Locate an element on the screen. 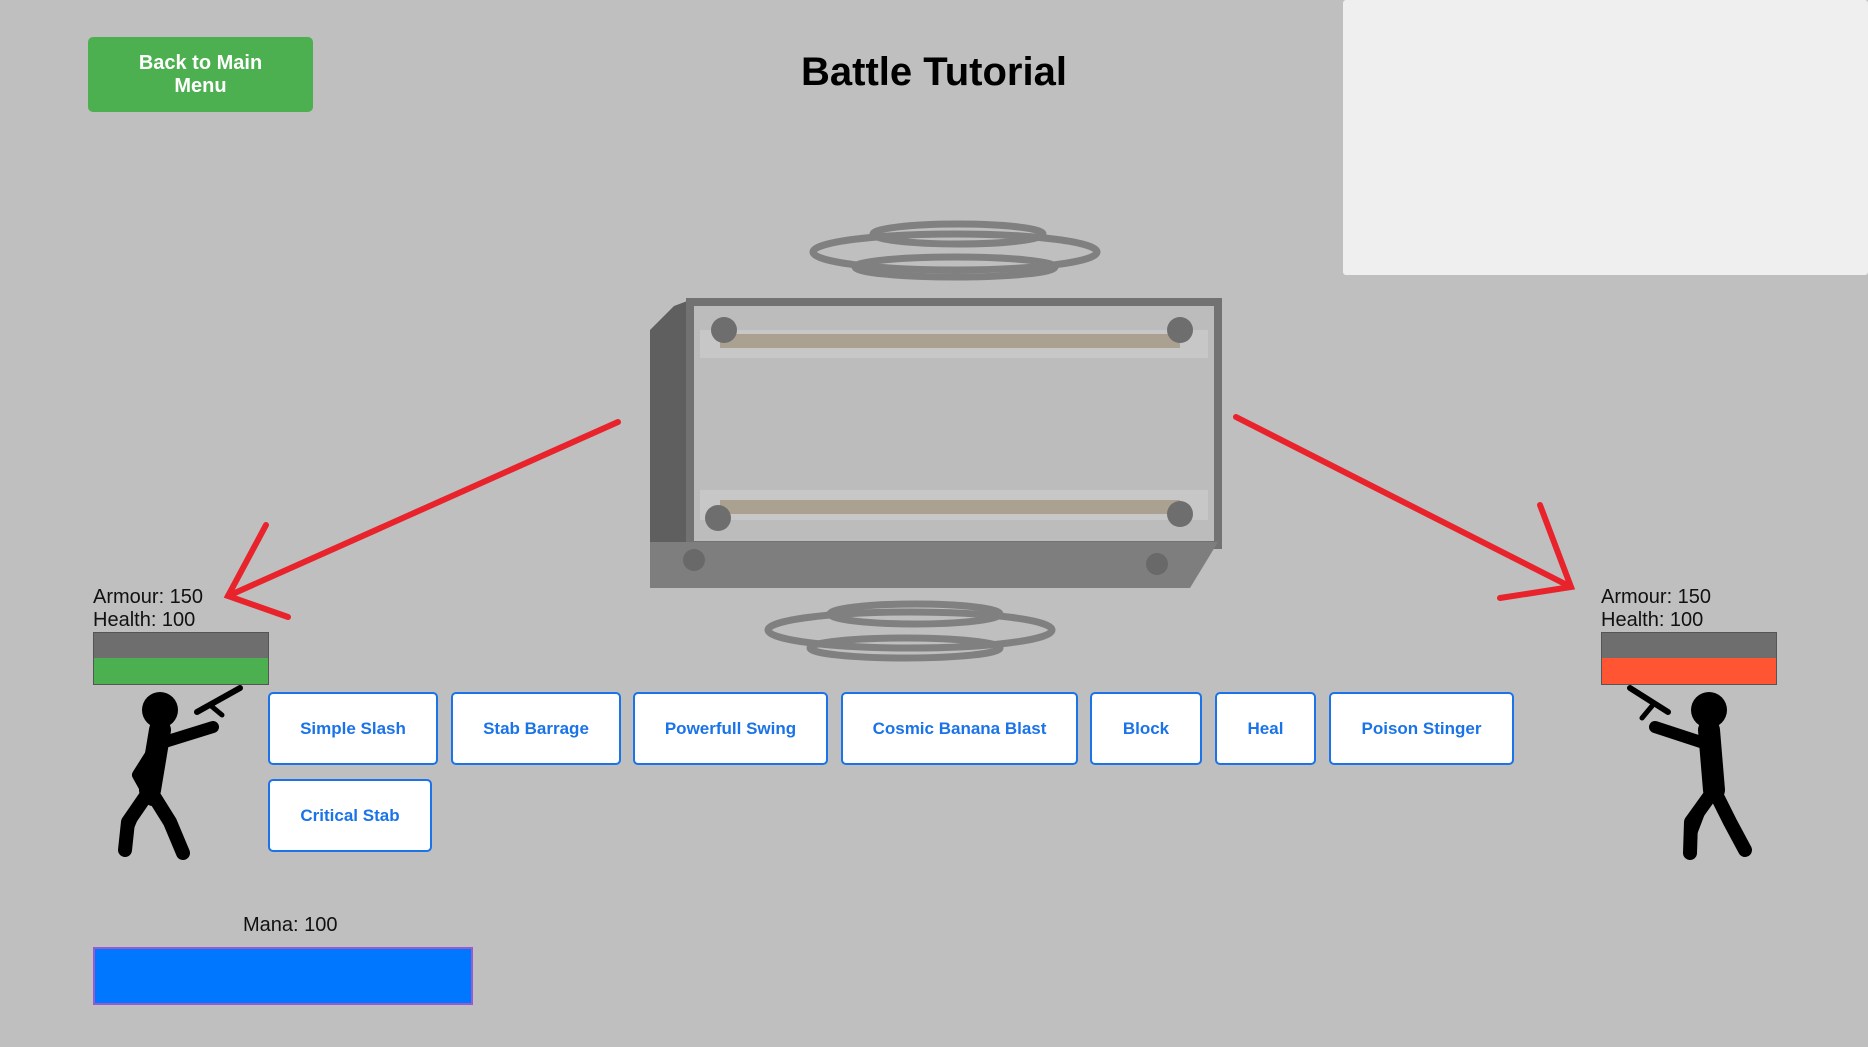 The height and width of the screenshot is (1047, 1868). red-arrow-icon is located at coordinates (899, 517).